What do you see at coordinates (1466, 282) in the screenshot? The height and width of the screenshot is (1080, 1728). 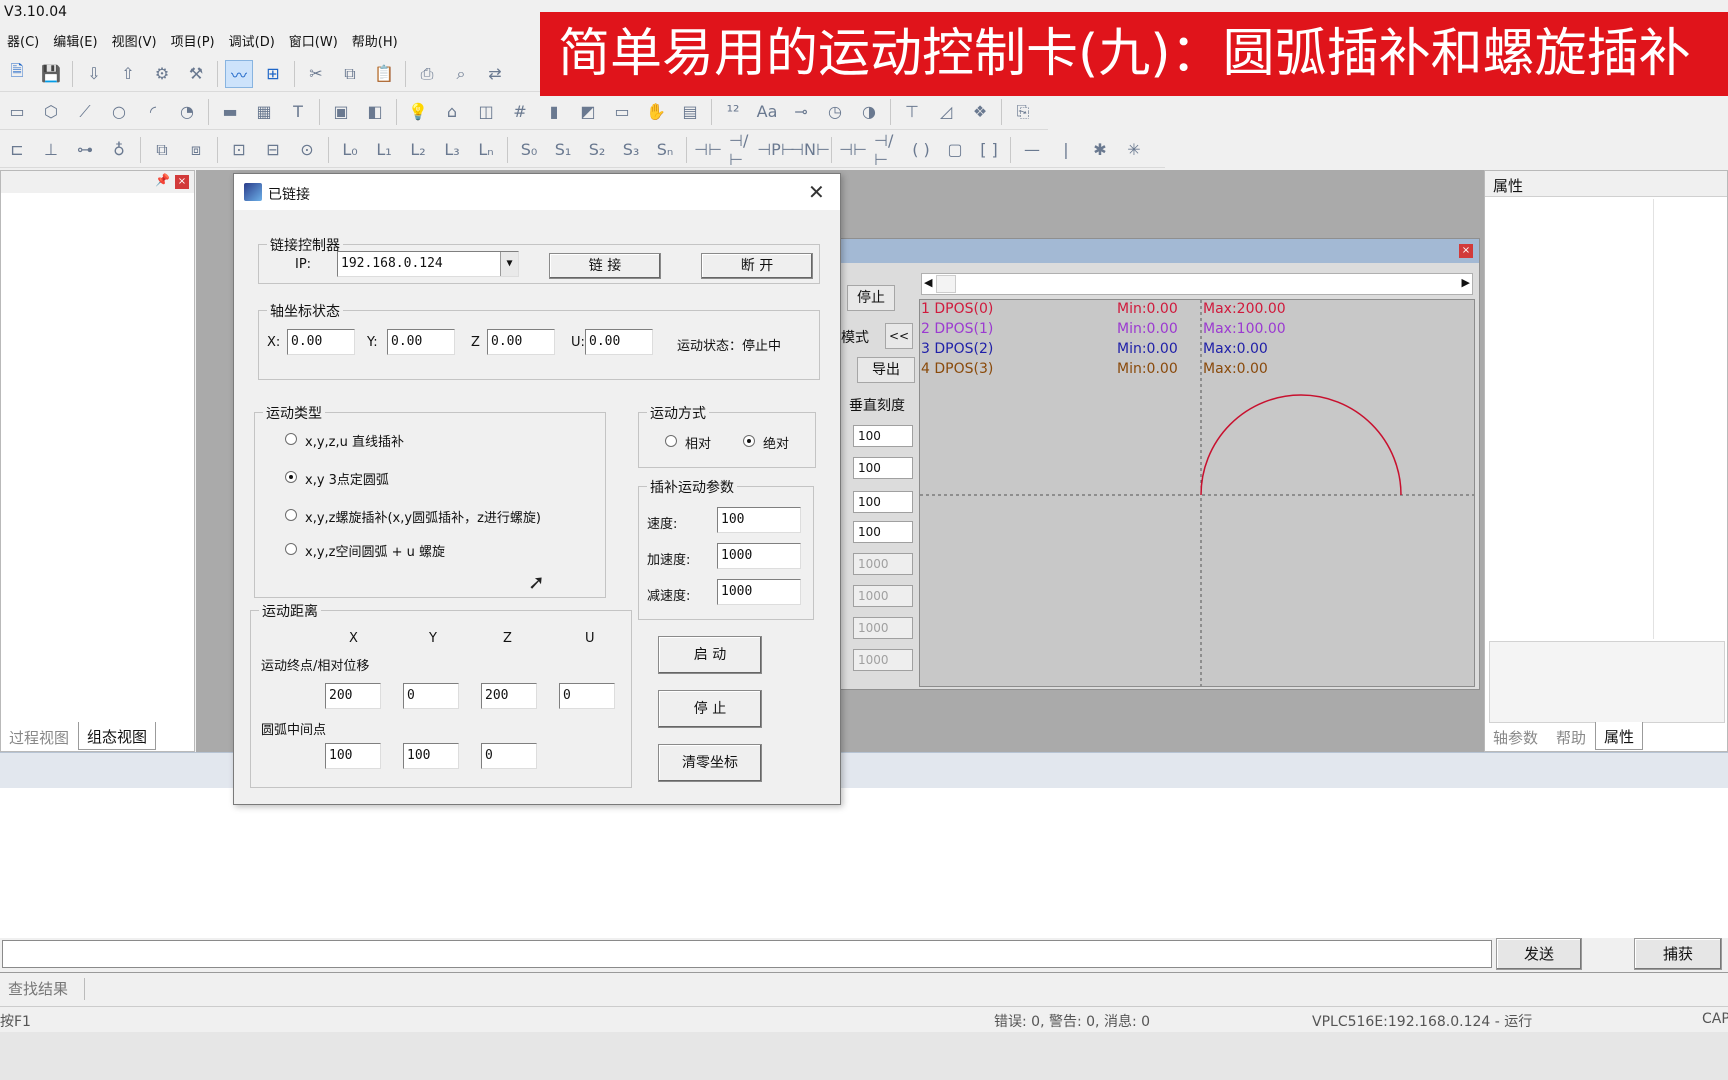 I see `scroll-right-icon: ▶` at bounding box center [1466, 282].